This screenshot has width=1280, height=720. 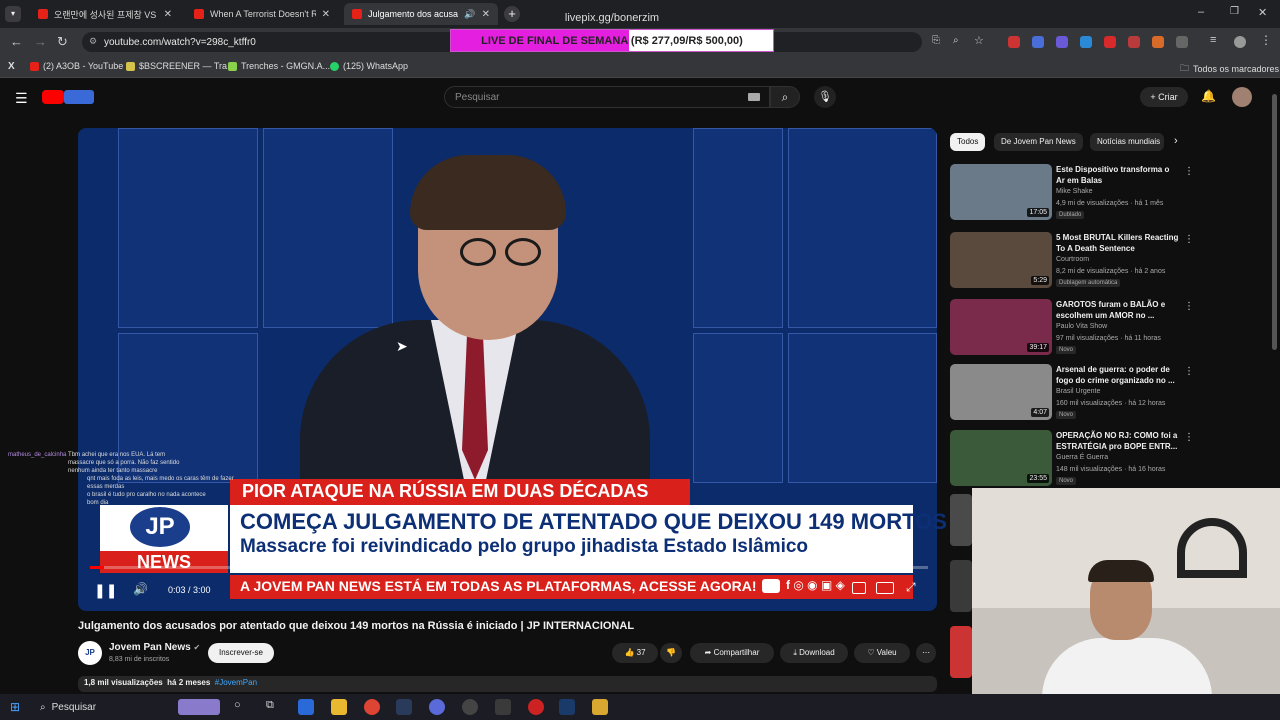 I want to click on task-view-icon: ⧉, so click(x=270, y=705).